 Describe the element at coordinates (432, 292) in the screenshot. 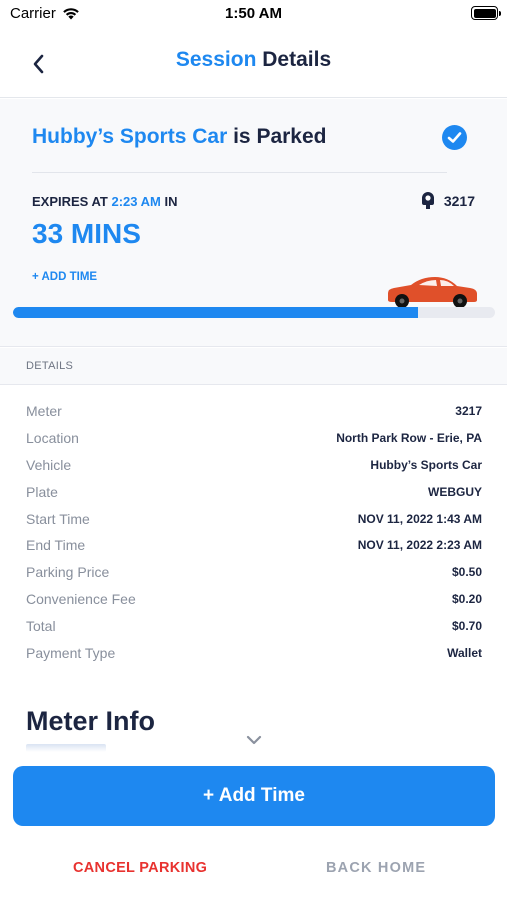

I see `car-icon` at that location.